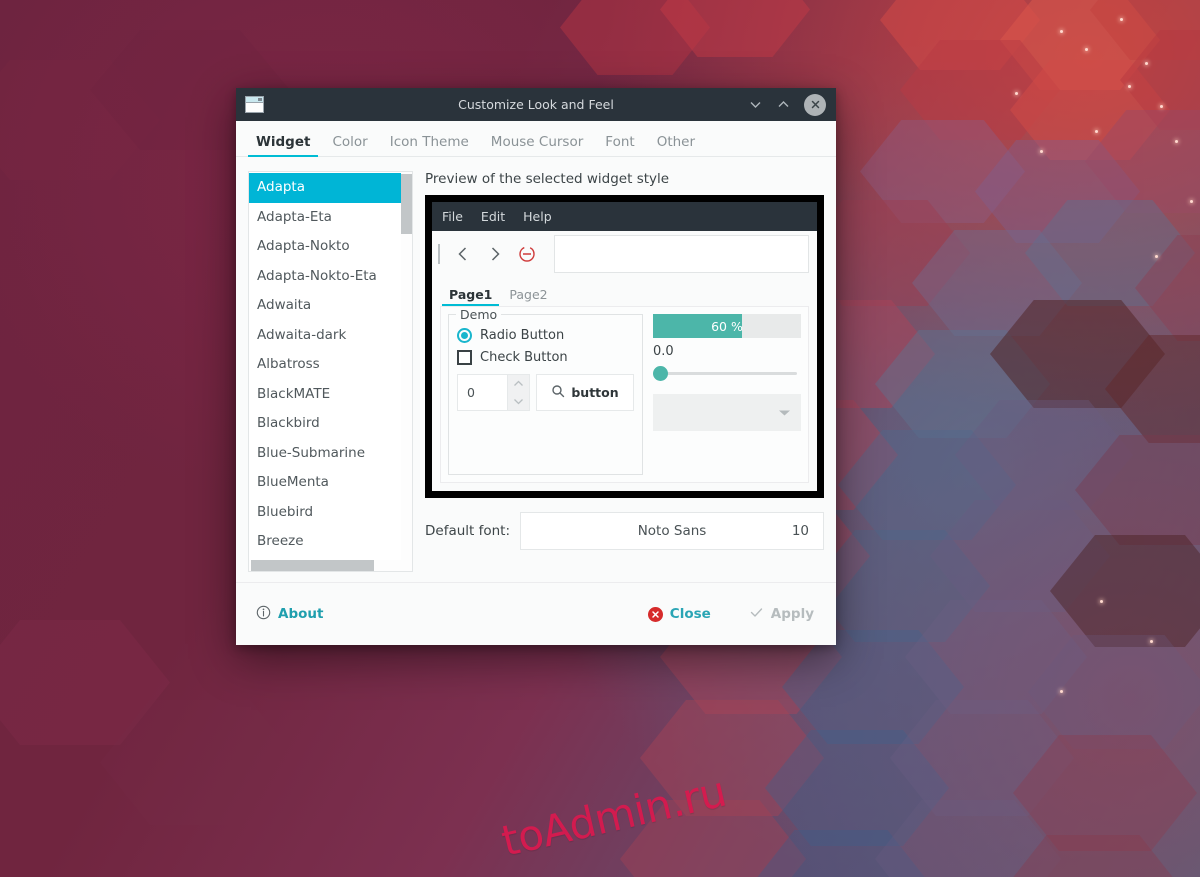  Describe the element at coordinates (468, 531) in the screenshot. I see `default-font-label: Default font:` at that location.